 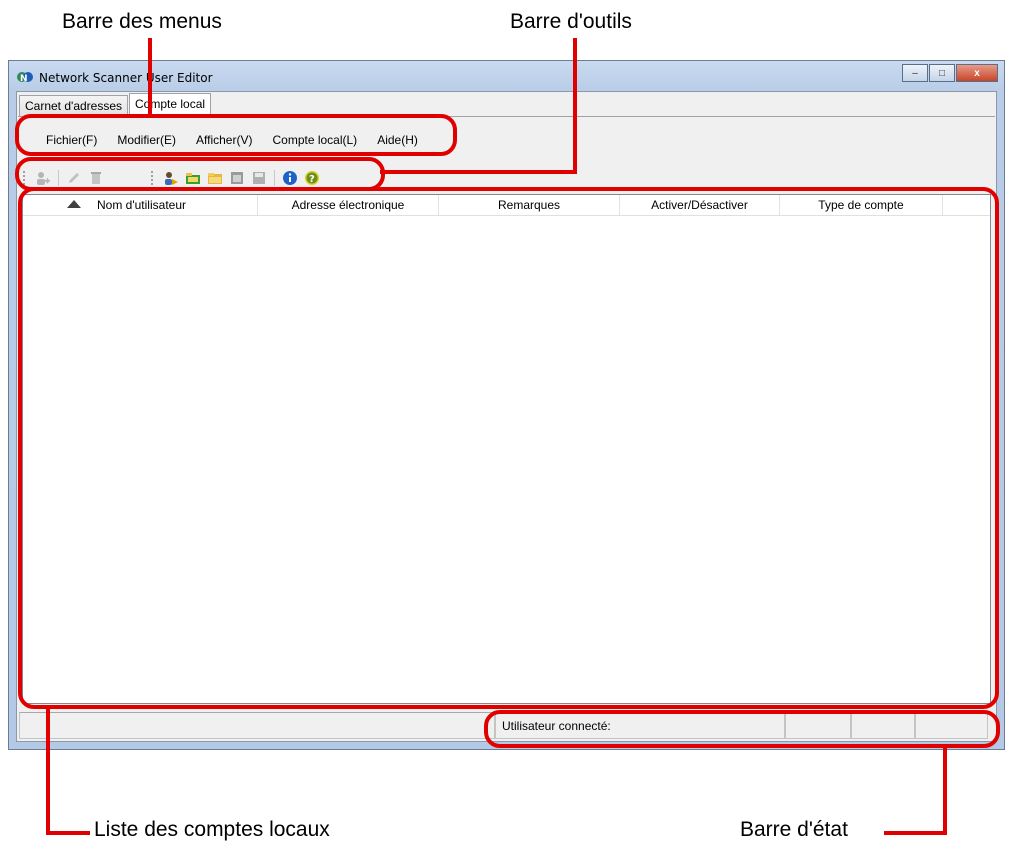 I want to click on add-user-icon, so click(x=43, y=178).